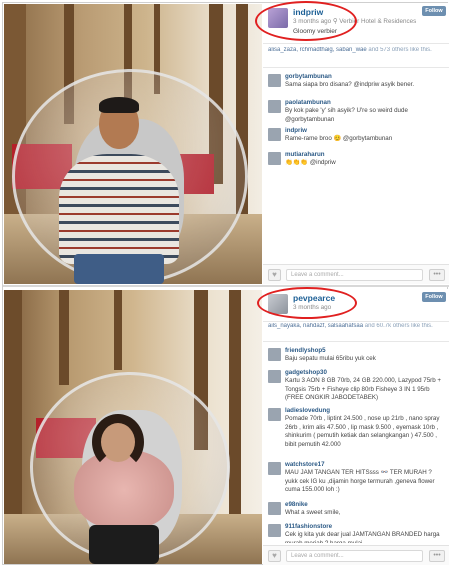  What do you see at coordinates (305, 350) in the screenshot?
I see `comment-username: friendlyshop5` at bounding box center [305, 350].